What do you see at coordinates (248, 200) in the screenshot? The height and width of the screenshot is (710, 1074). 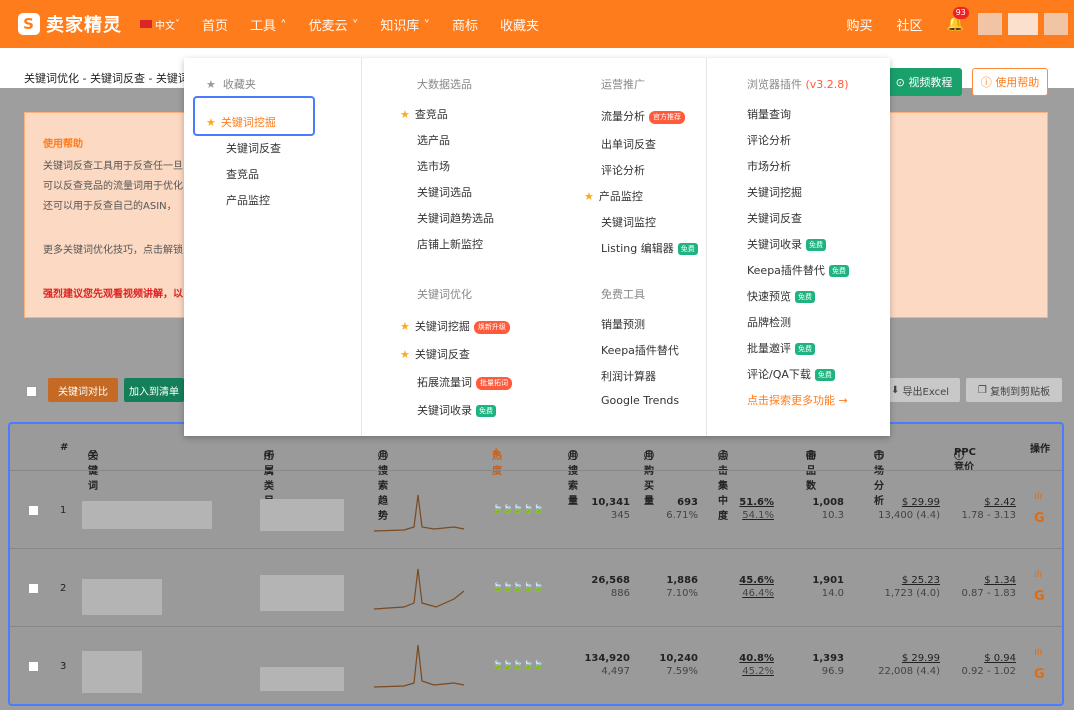 I see `fav-item-product-monitor: 产品监控` at bounding box center [248, 200].